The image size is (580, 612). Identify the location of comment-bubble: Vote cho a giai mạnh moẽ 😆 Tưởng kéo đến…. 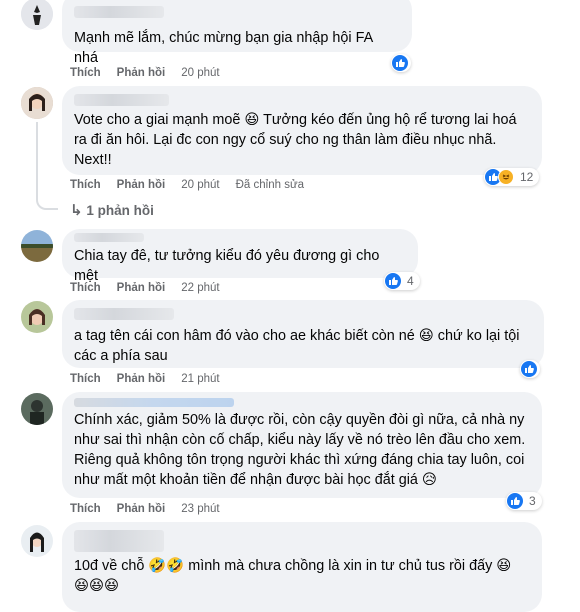
(302, 130).